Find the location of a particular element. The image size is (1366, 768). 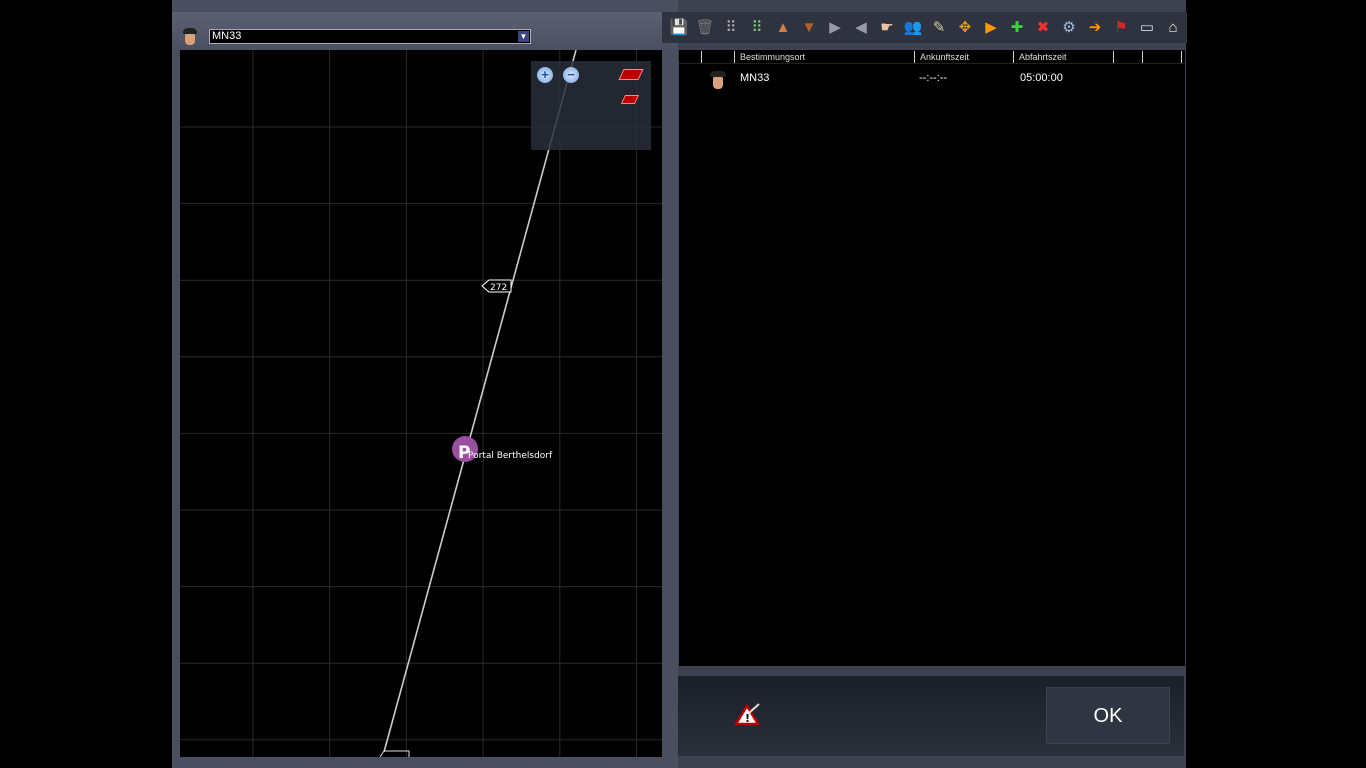

zoom-in-icon: + is located at coordinates (545, 75).